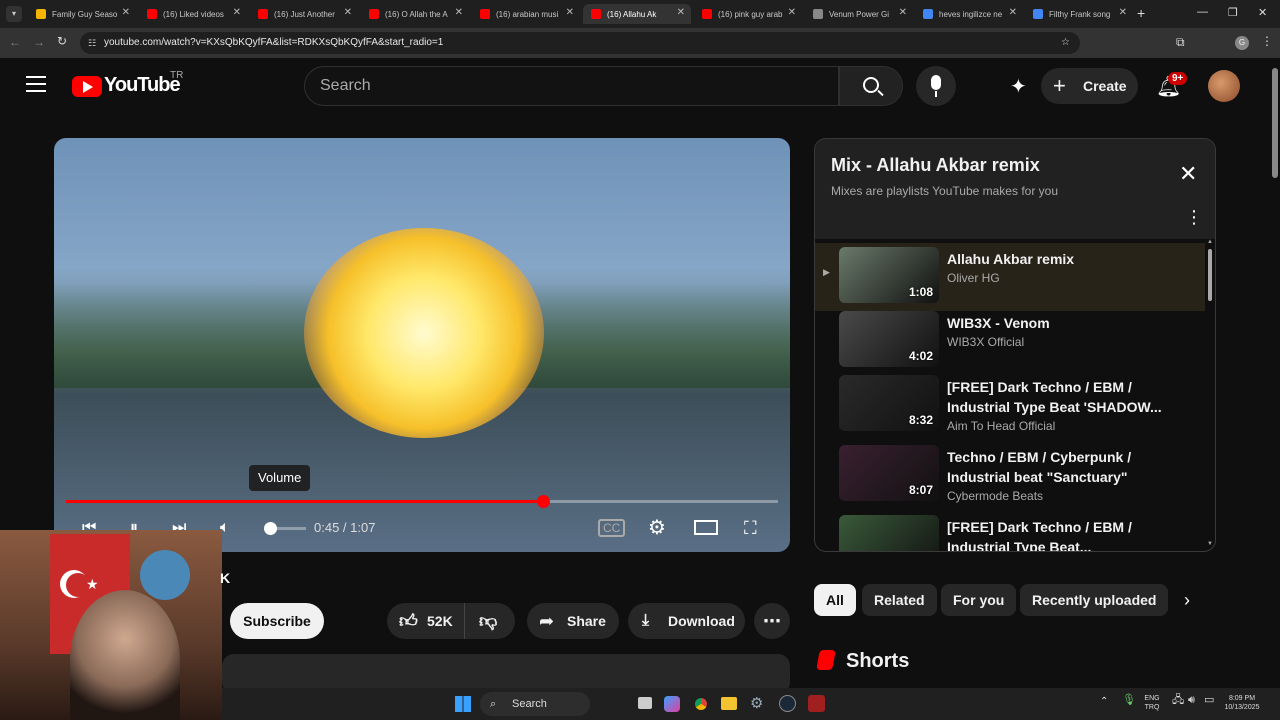  What do you see at coordinates (889, 403) in the screenshot?
I see `video-thumbnail: 8:32` at bounding box center [889, 403].